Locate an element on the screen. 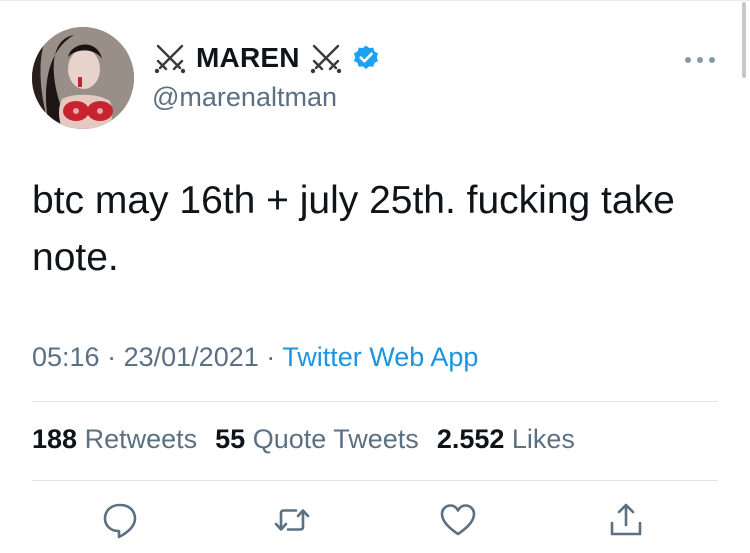  likes-stat: 2.552 Likes is located at coordinates (506, 439).